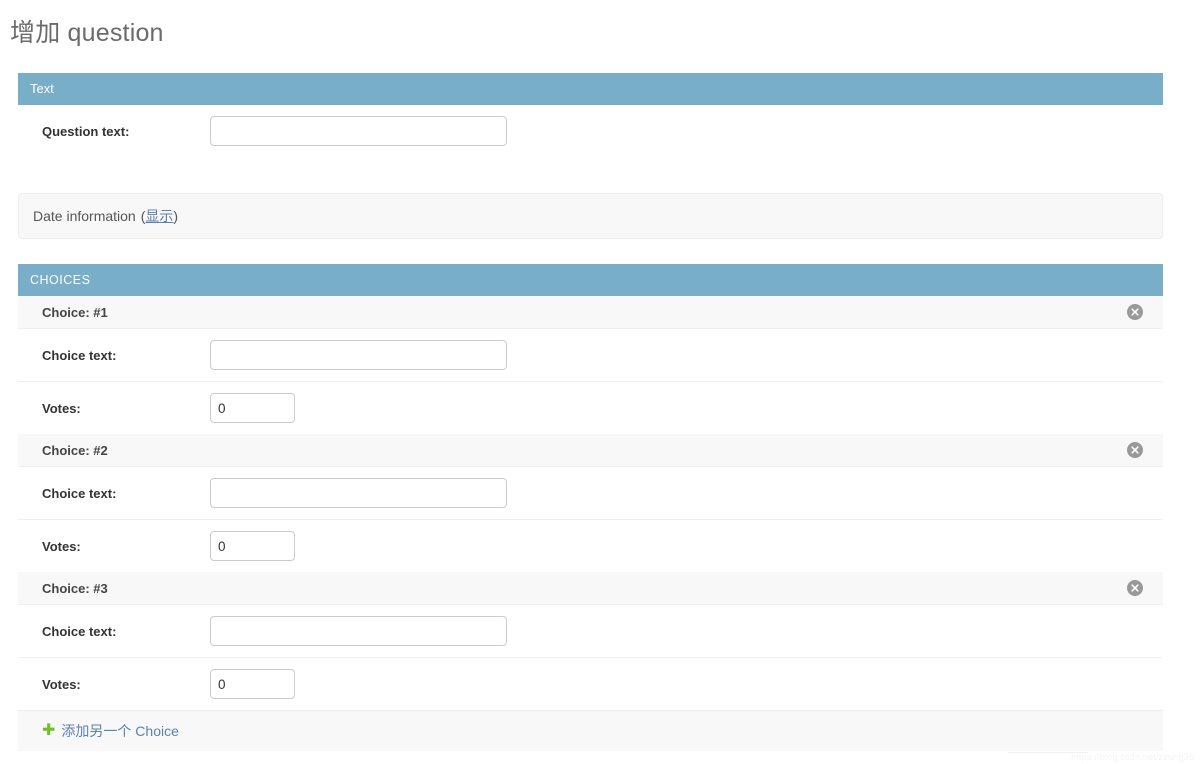  I want to click on date-information-label: Date information, so click(84, 216).